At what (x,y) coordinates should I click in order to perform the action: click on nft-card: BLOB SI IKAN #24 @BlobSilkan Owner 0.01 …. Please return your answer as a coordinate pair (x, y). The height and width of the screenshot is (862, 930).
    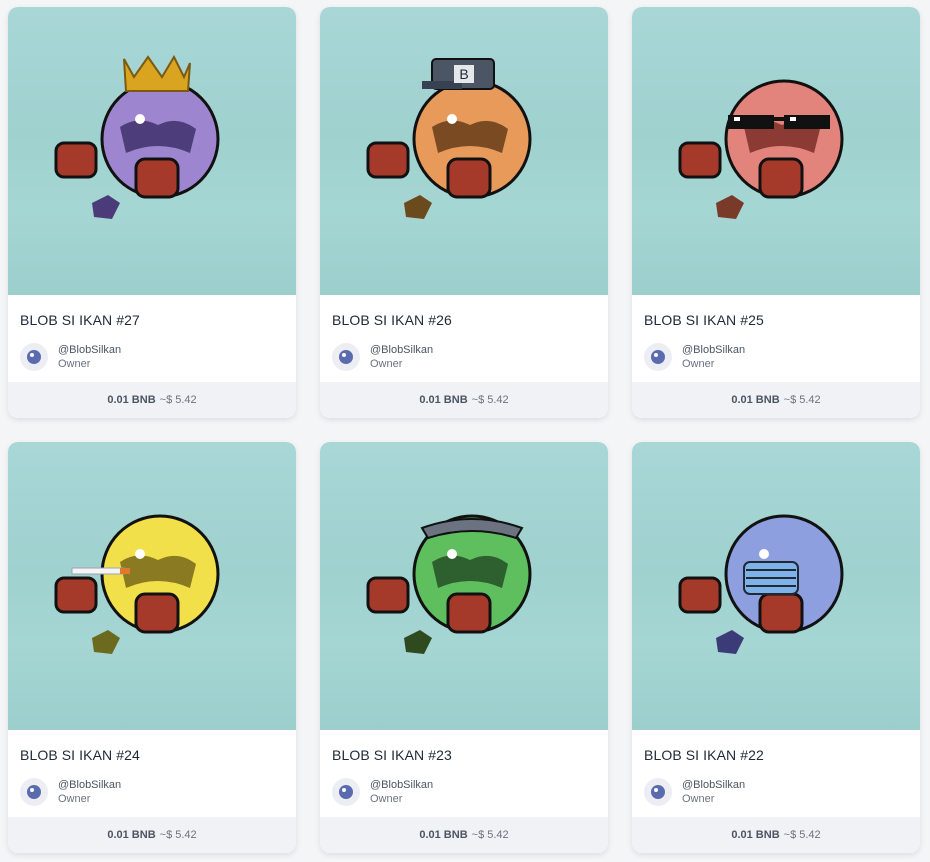
    Looking at the image, I should click on (152, 647).